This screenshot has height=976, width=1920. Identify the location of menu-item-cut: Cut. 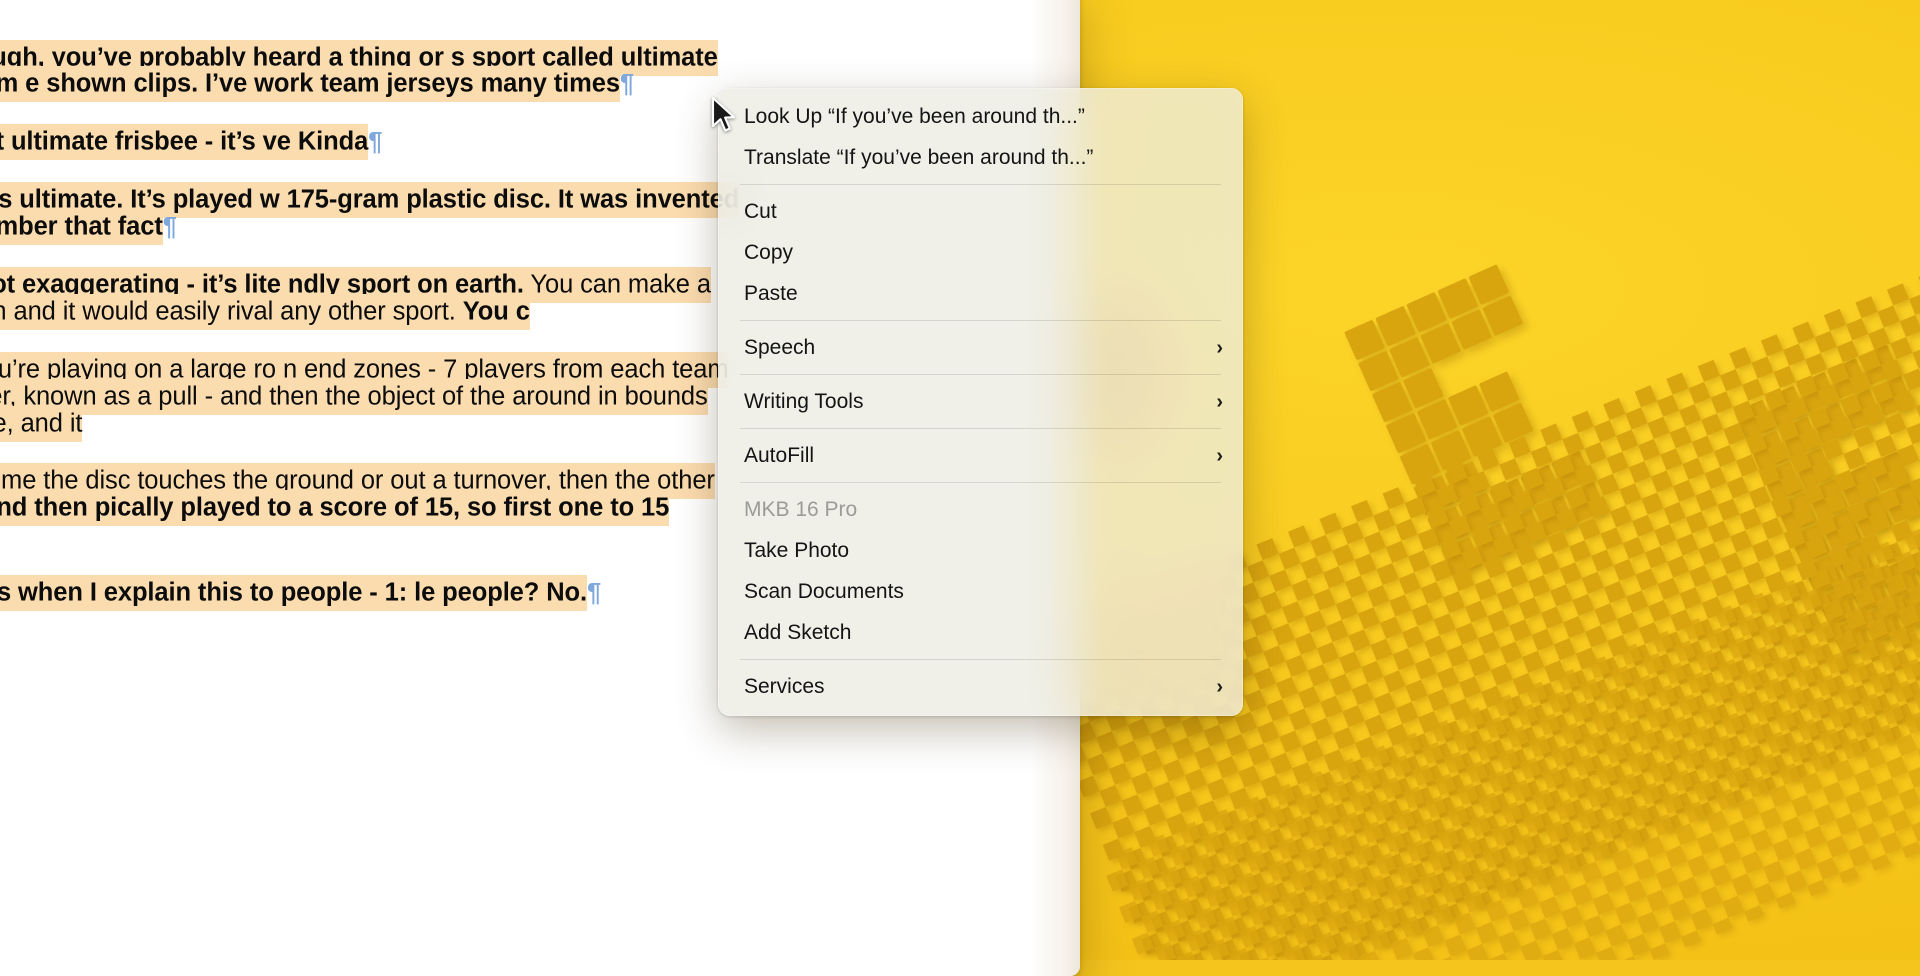
(980, 211).